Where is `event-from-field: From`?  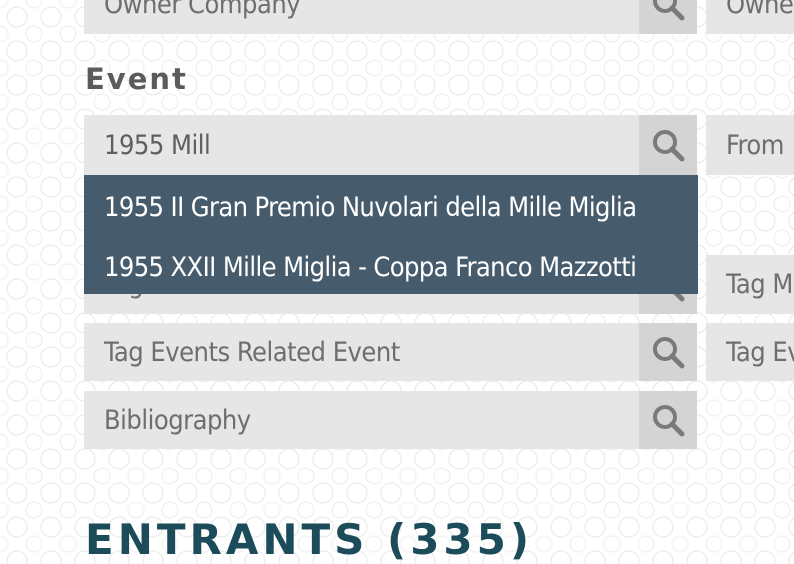 event-from-field: From is located at coordinates (750, 145).